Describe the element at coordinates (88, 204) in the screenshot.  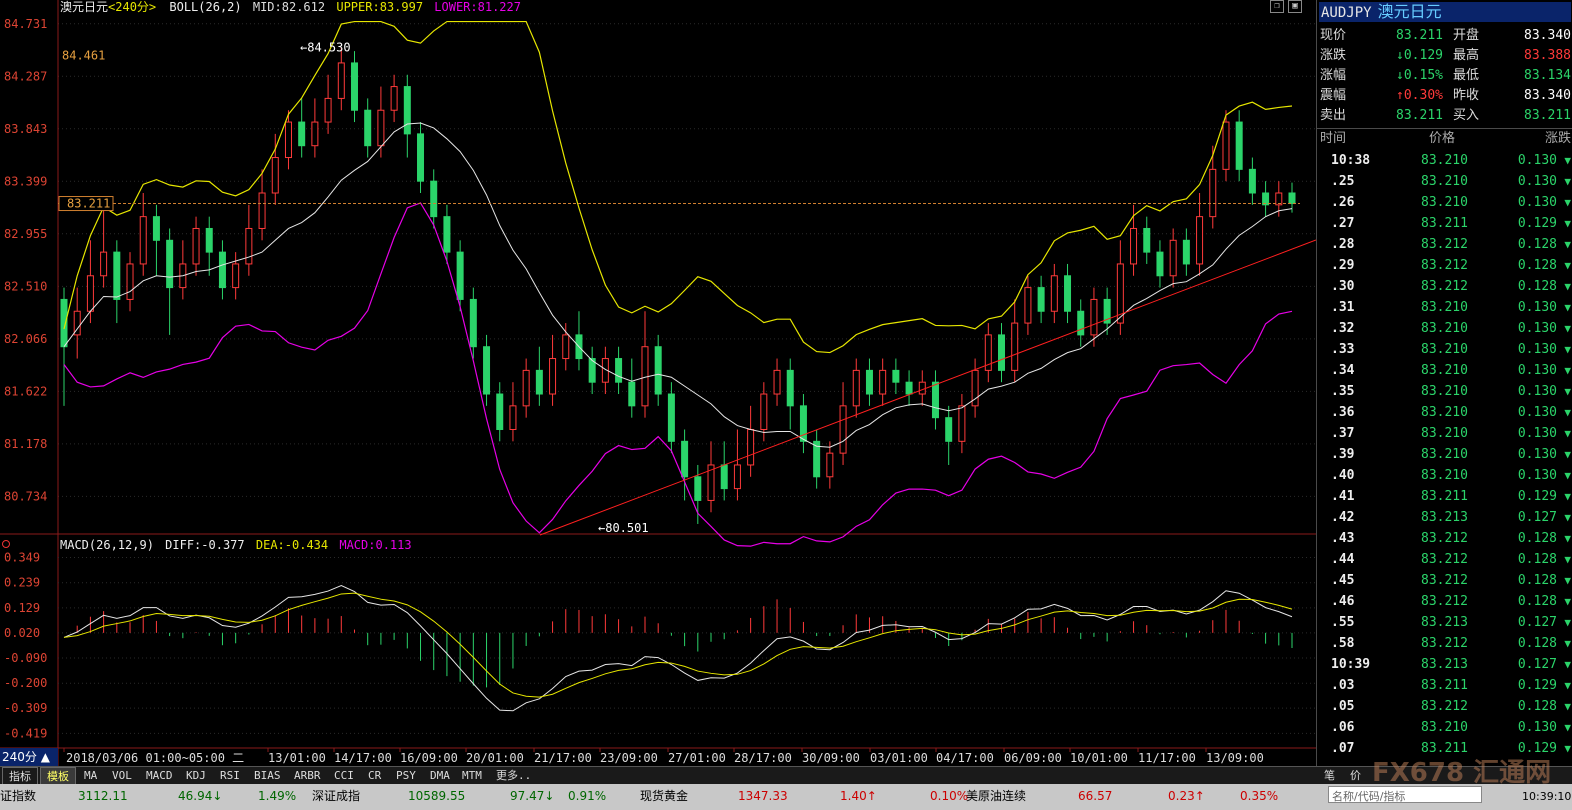
I see `current-price-label: 83.211` at that location.